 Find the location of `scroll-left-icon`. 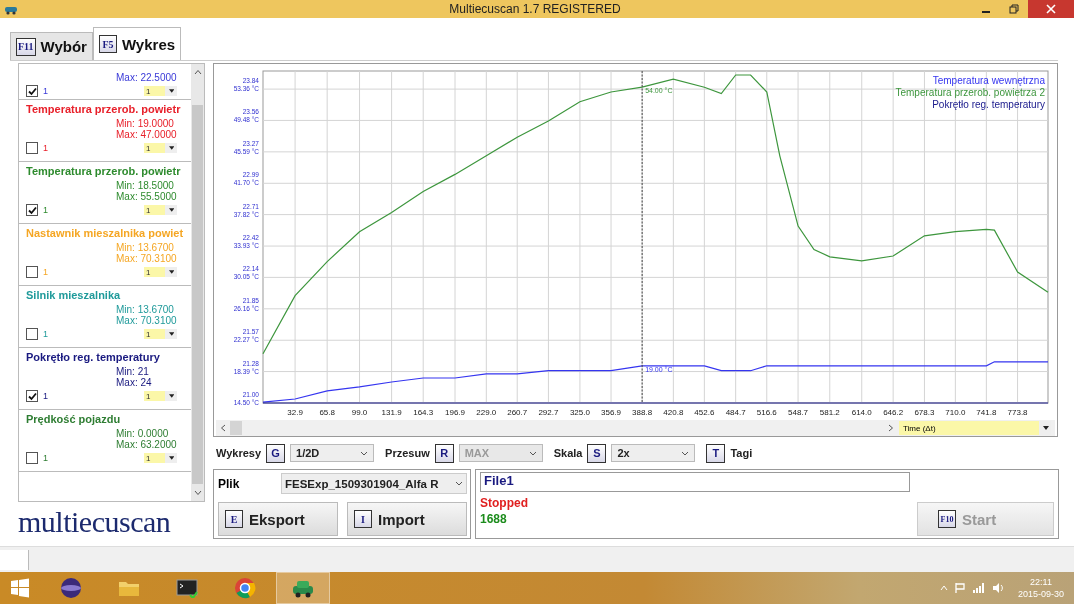

scroll-left-icon is located at coordinates (223, 428).